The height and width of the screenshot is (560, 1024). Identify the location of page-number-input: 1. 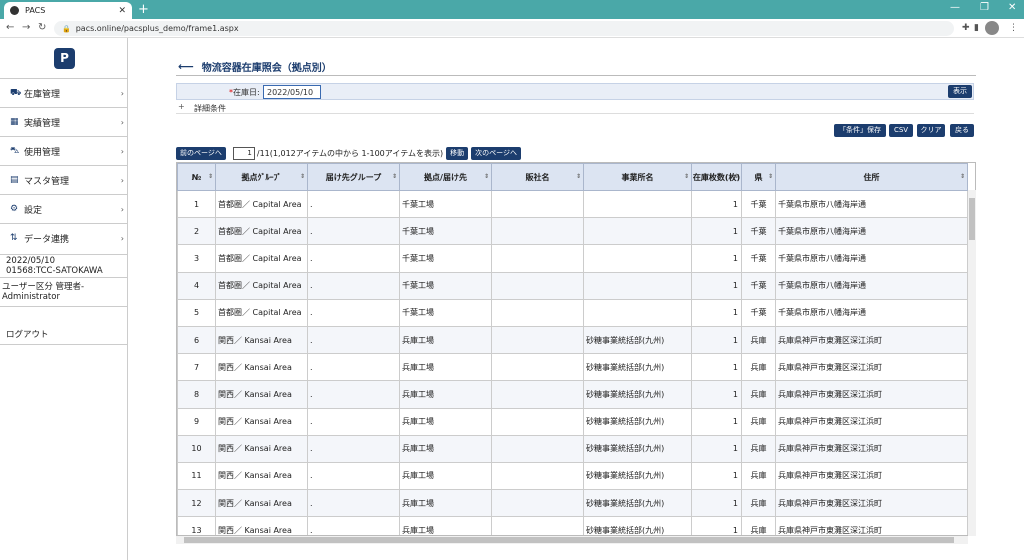
(243, 153).